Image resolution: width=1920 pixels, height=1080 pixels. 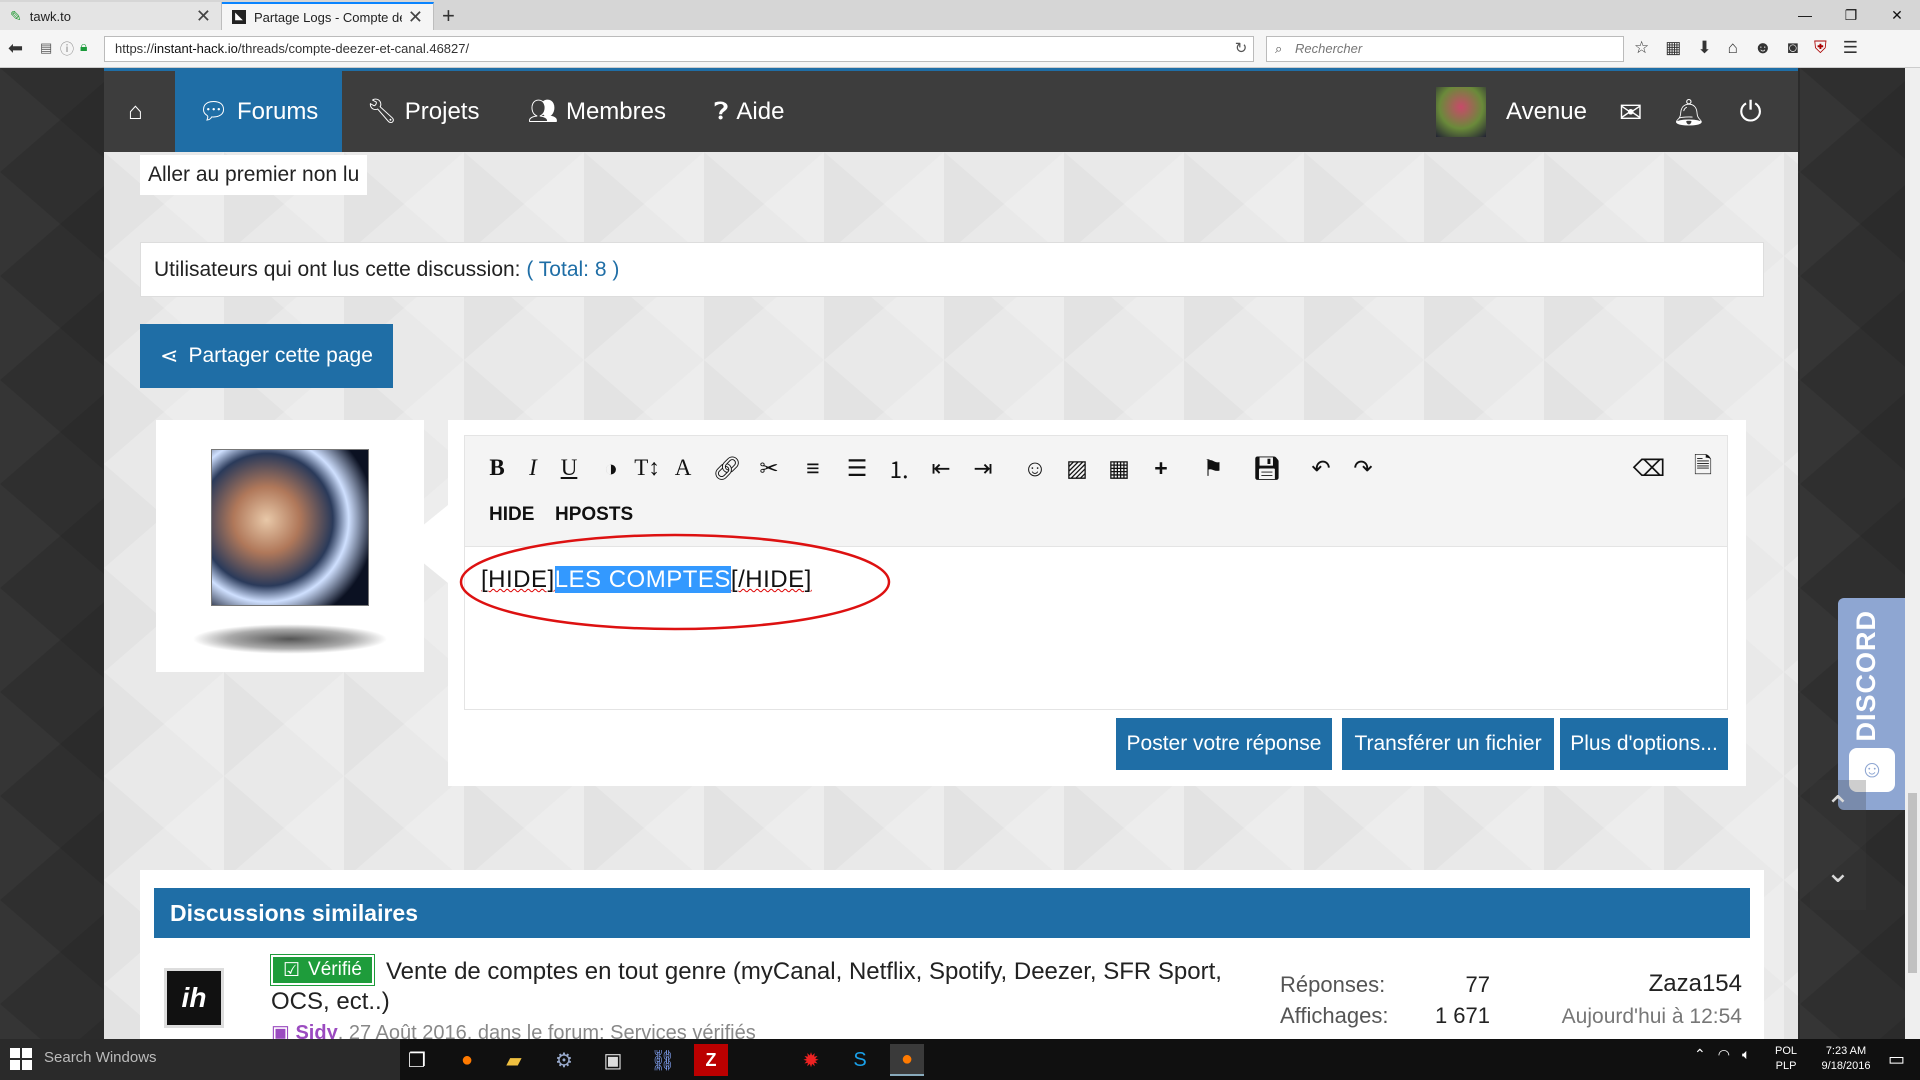 What do you see at coordinates (907, 1060) in the screenshot?
I see `firefox-active-icon: ●` at bounding box center [907, 1060].